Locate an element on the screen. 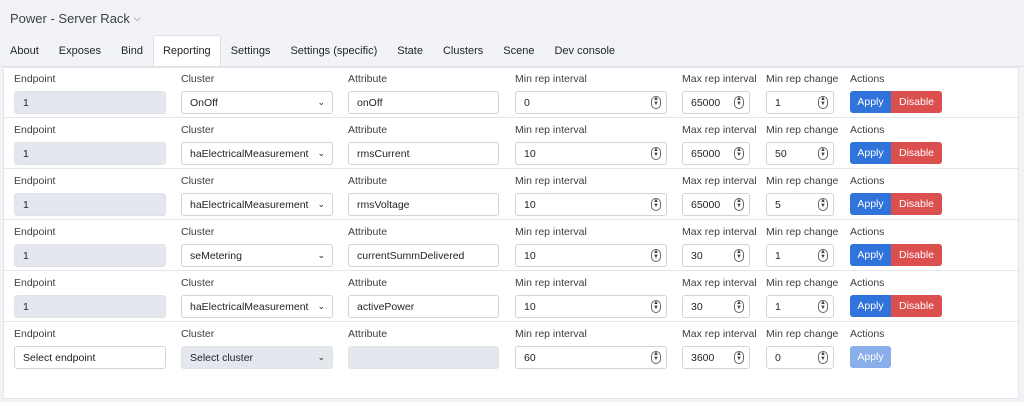 This screenshot has width=1024, height=402. cluster-cell: Cluster Select cluster ⌄ is located at coordinates (258, 348).